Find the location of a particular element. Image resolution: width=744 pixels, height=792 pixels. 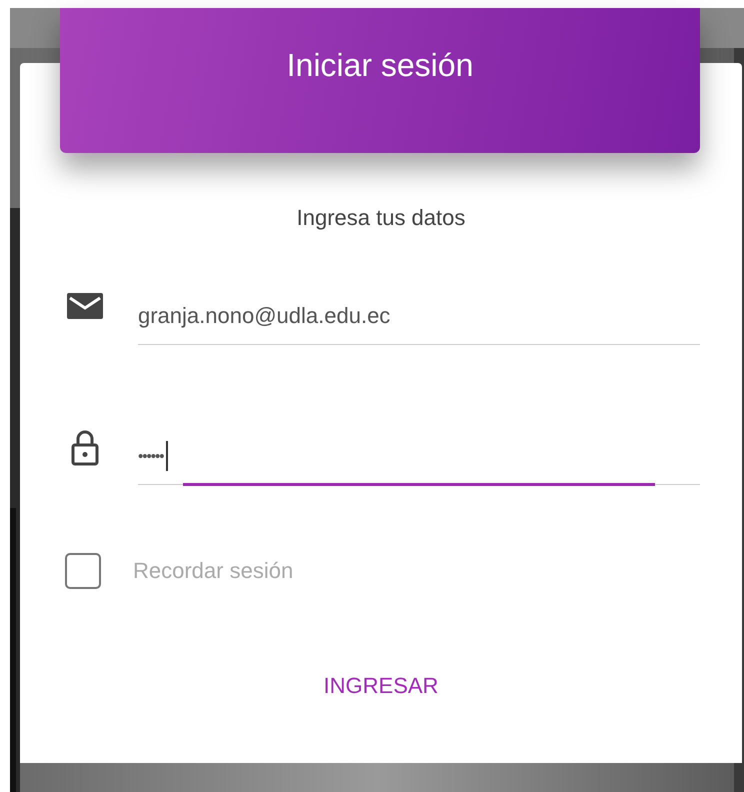

email-field: granja.nono@udla.edu.ec is located at coordinates (419, 316).